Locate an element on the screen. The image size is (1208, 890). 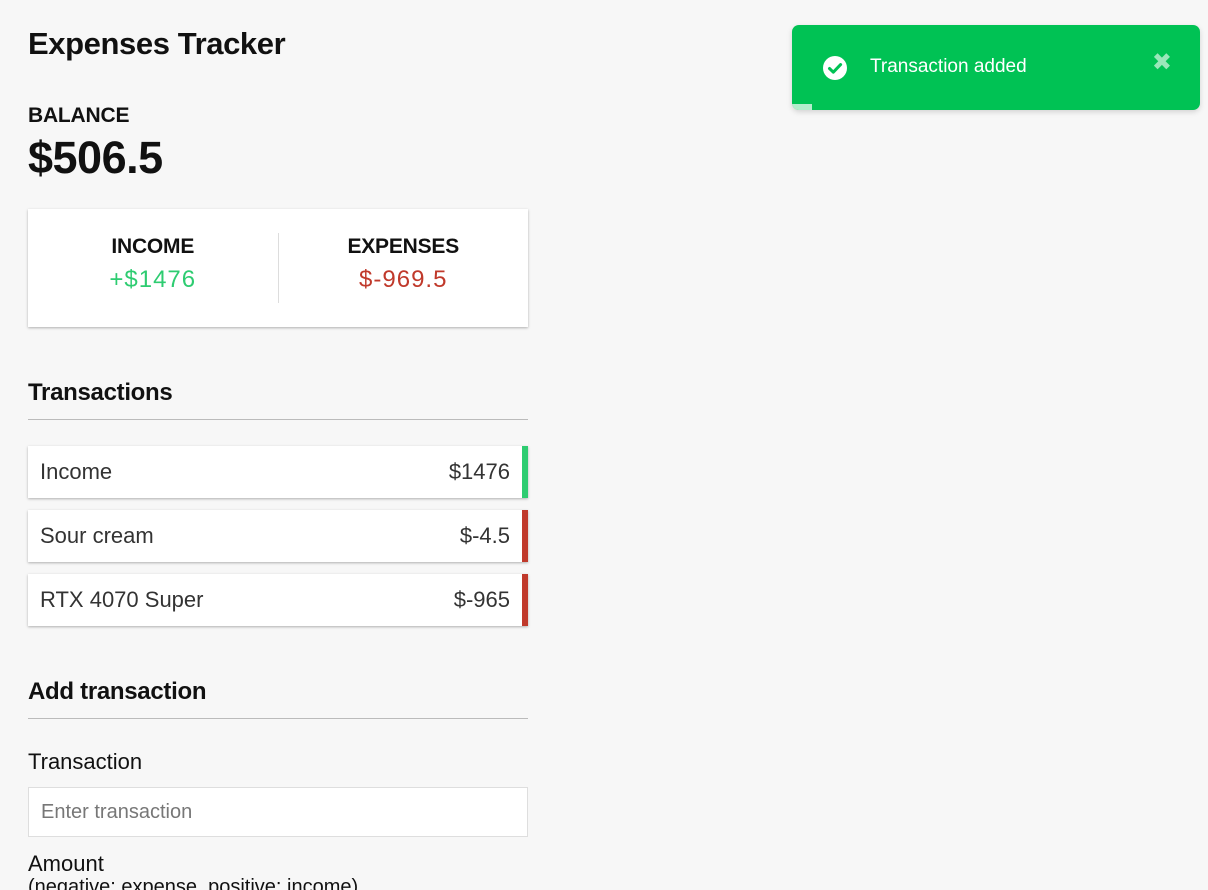
income-amount: +$1476 is located at coordinates (153, 279).